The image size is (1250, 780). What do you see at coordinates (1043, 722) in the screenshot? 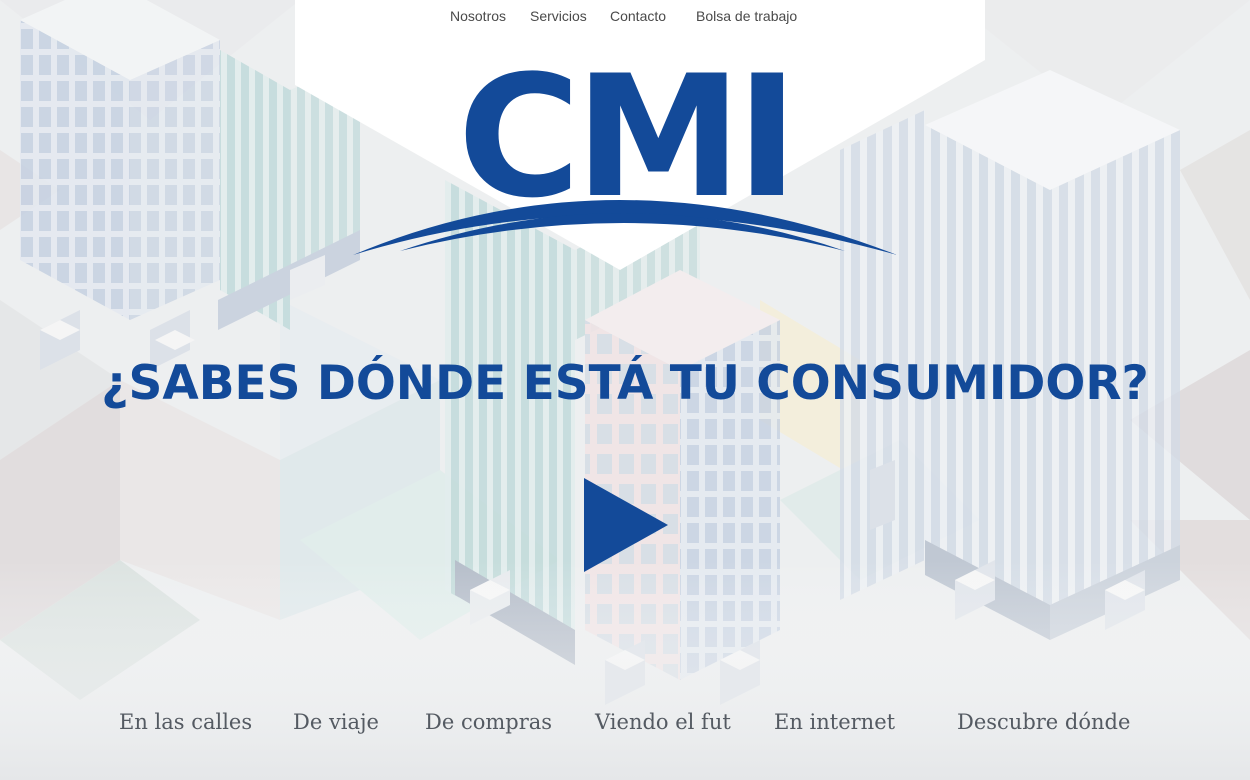
I see `bottom-link-descubre-donde: Descubre dónde` at bounding box center [1043, 722].